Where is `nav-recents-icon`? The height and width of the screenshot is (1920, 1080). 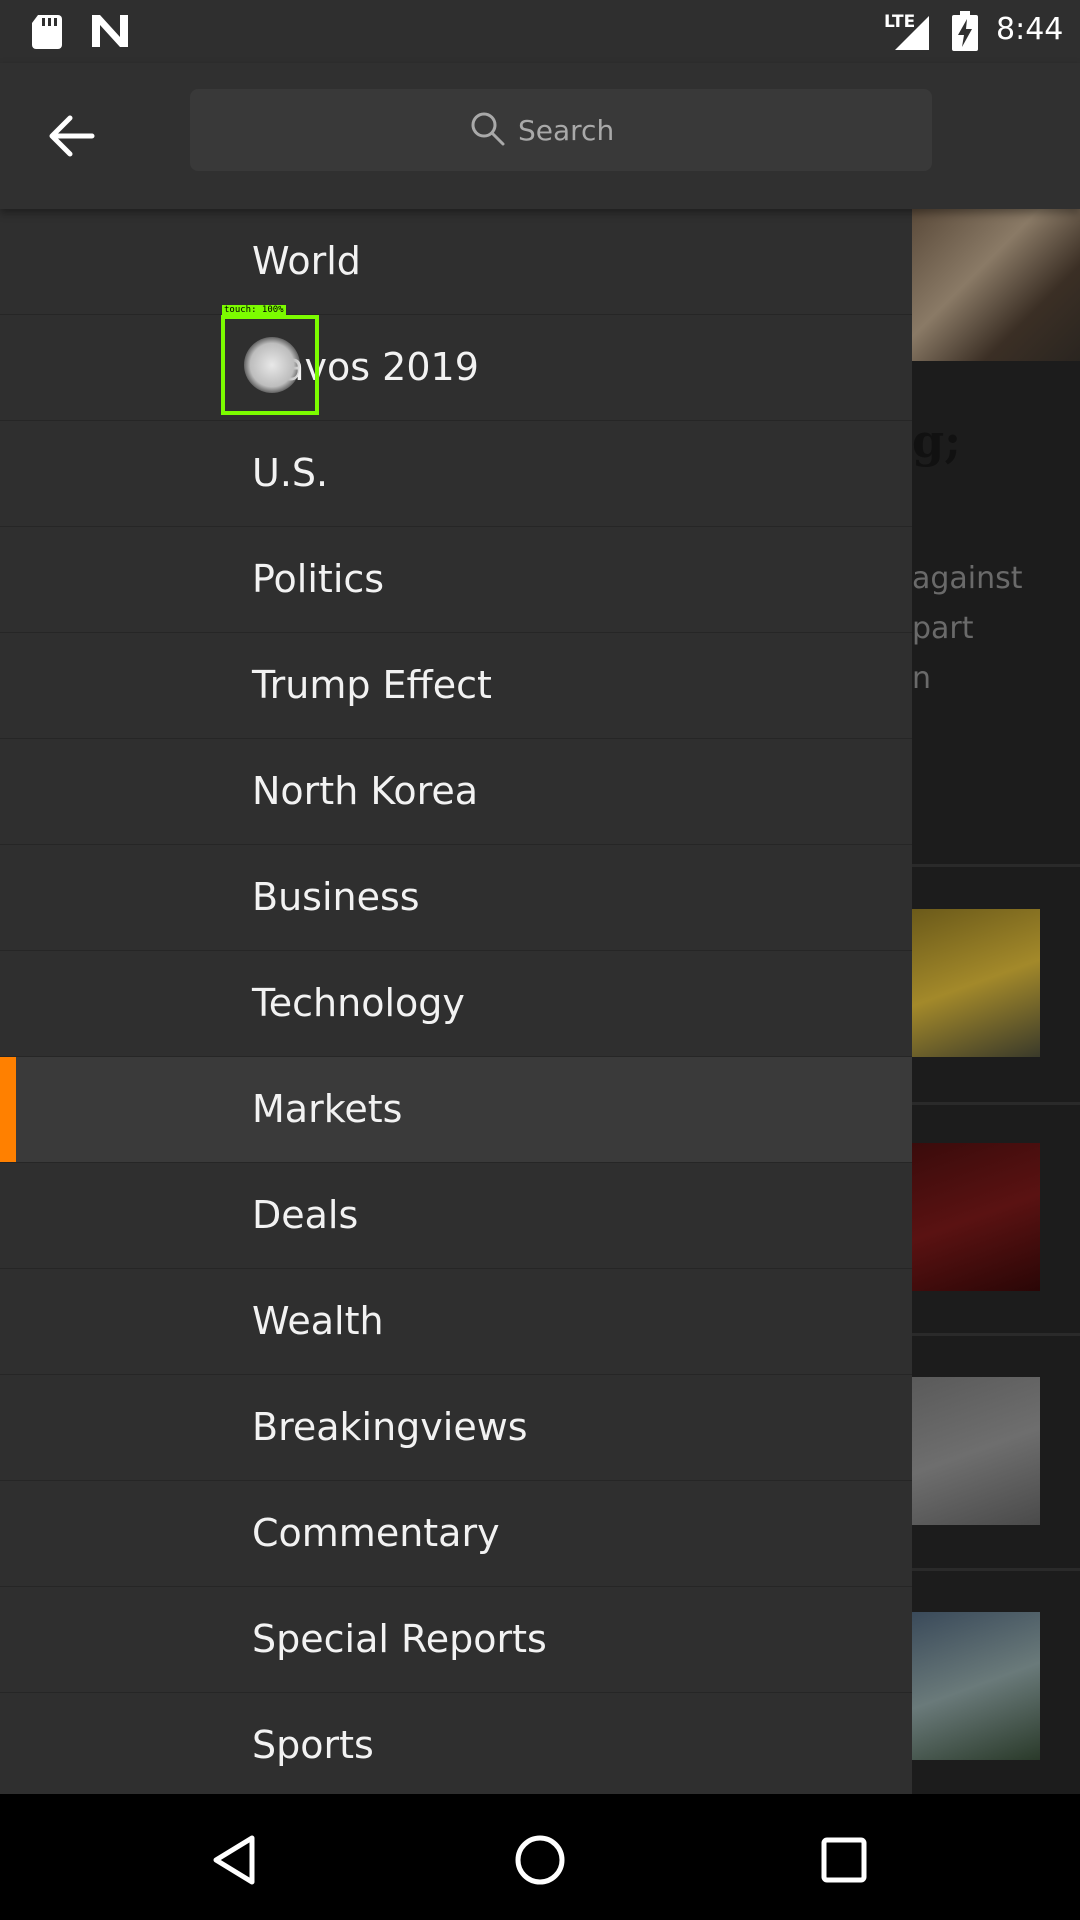
nav-recents-icon is located at coordinates (844, 1860).